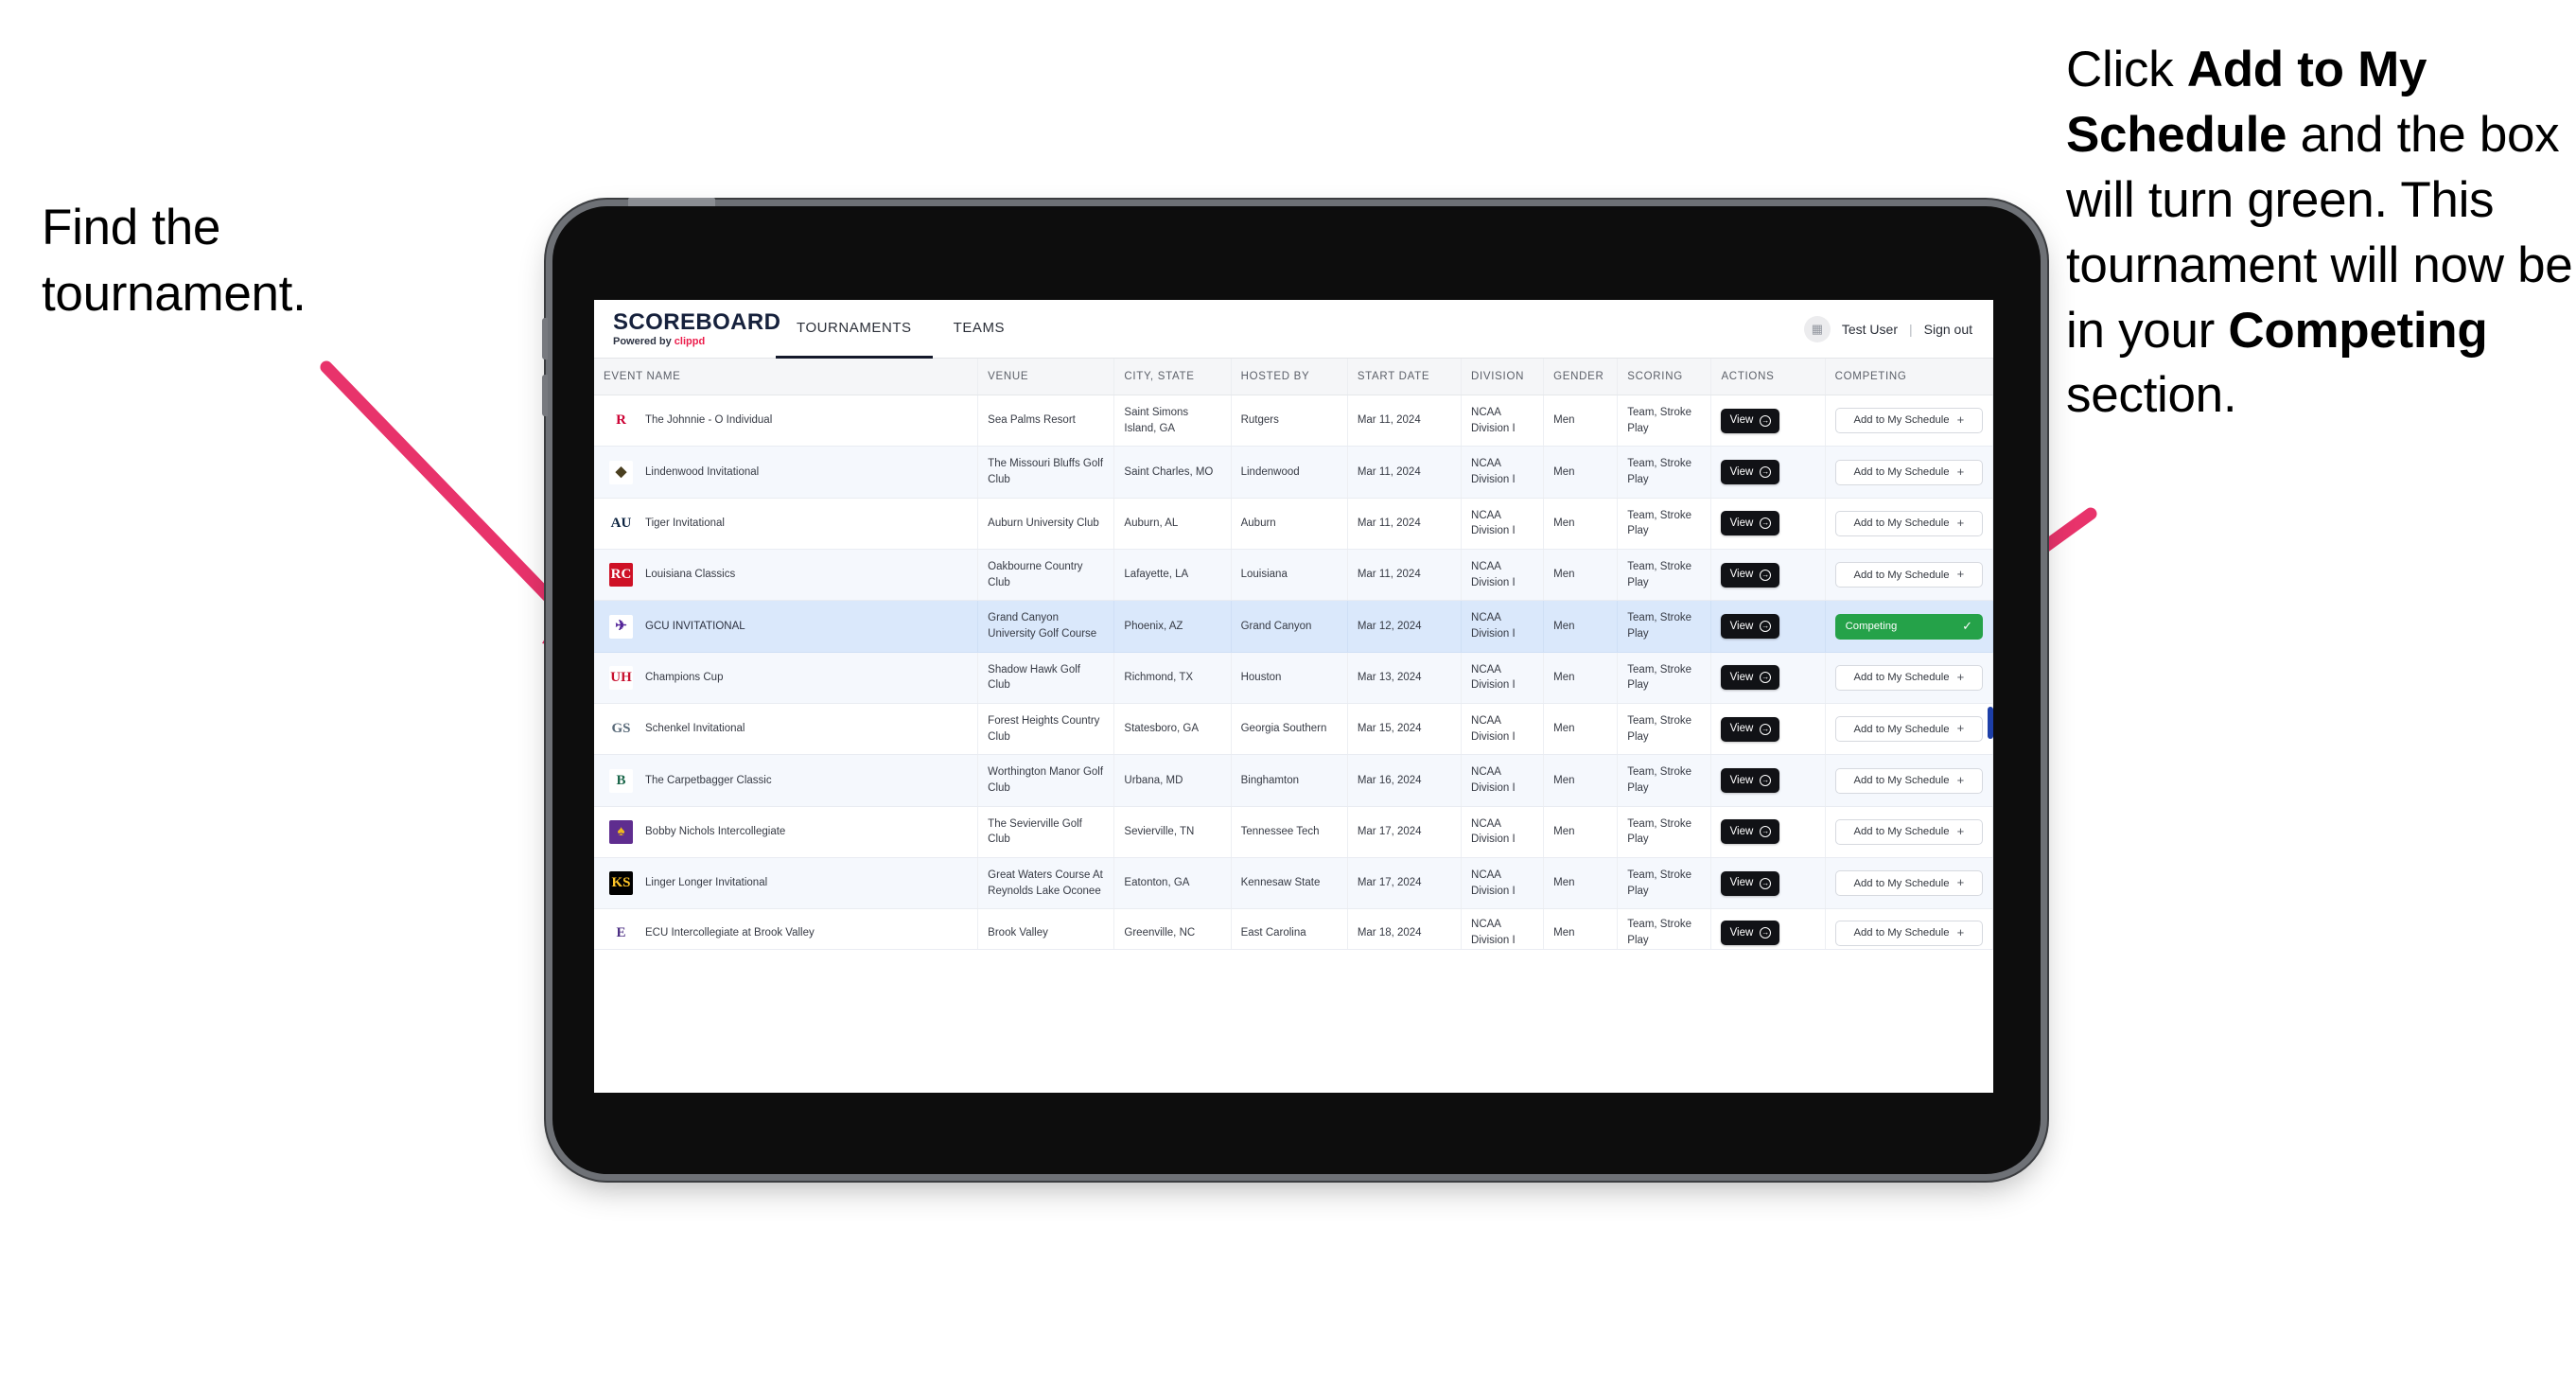 This screenshot has height=1386, width=2576. Describe the element at coordinates (1503, 377) in the screenshot. I see `column-header-division: DIVISION` at that location.